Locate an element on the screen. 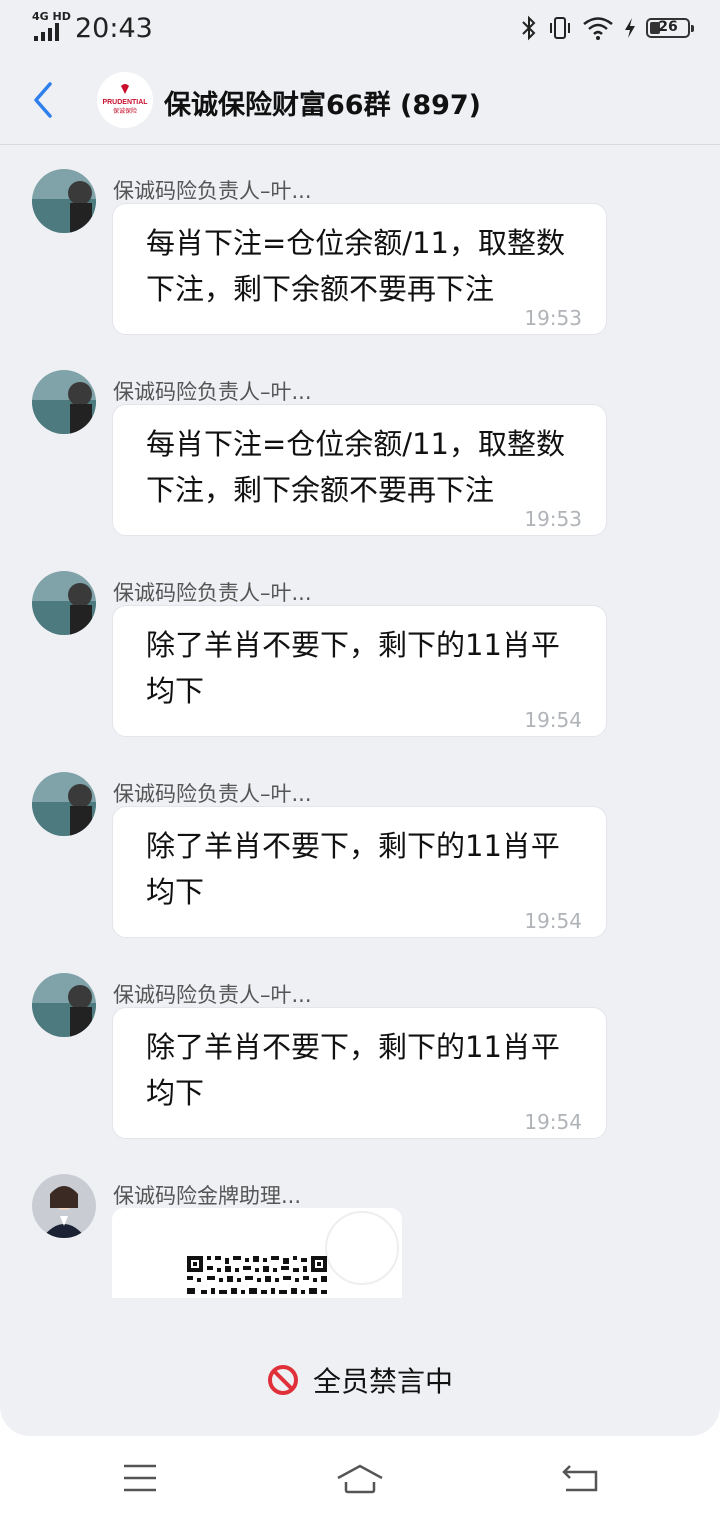 The width and height of the screenshot is (720, 1520). menu-icon is located at coordinates (140, 1478).